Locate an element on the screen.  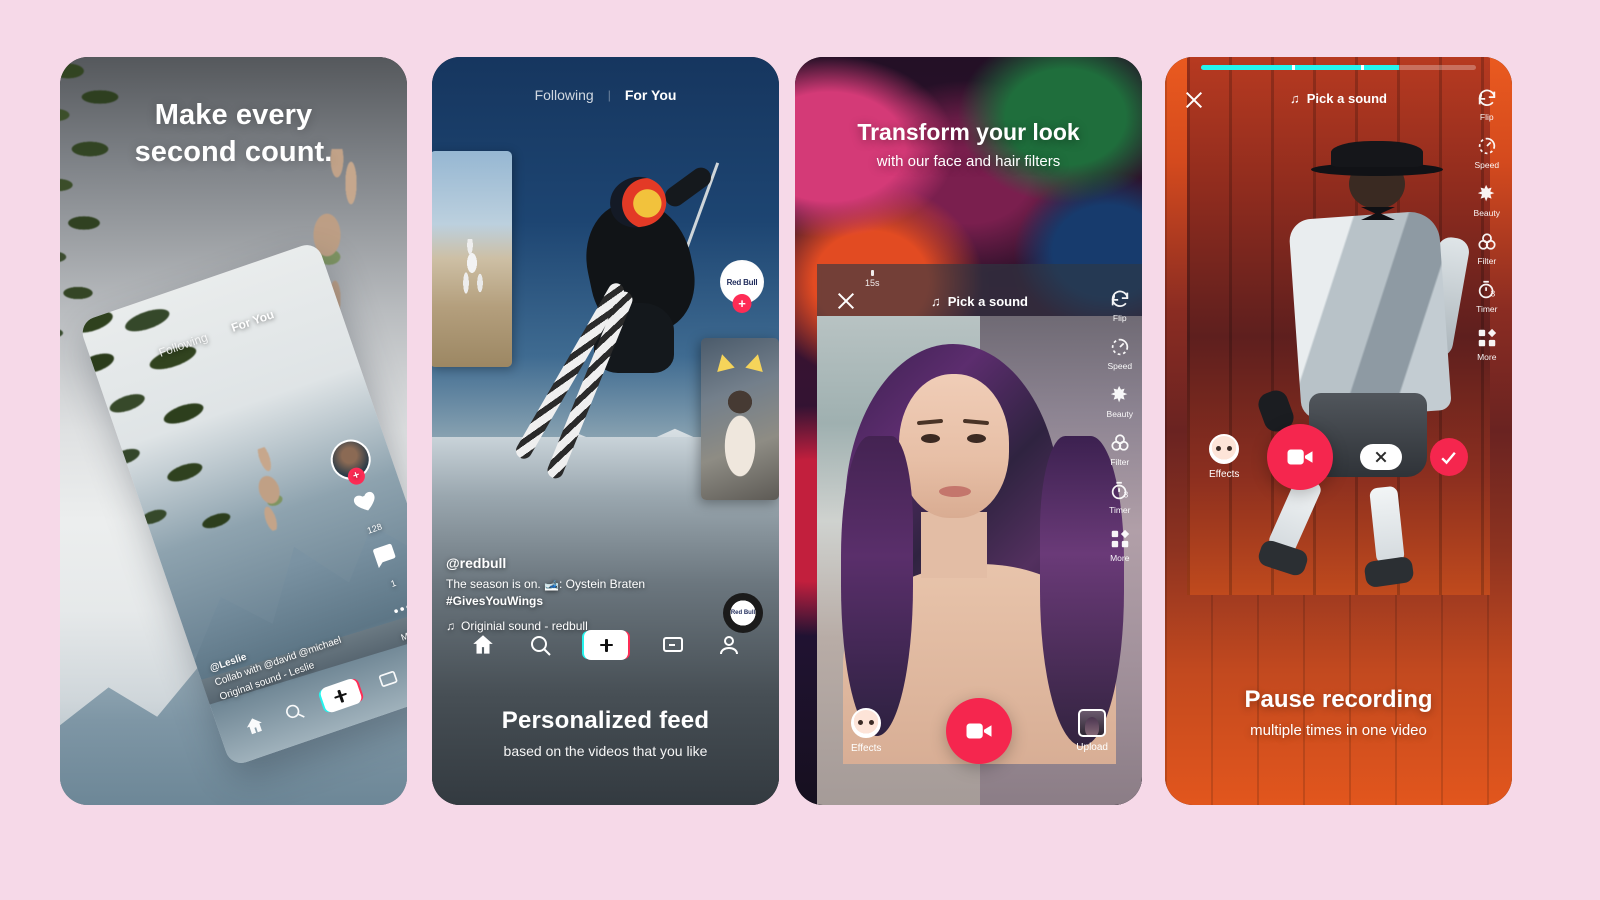
dancer-shoe-left is located at coordinates (1283, 558).